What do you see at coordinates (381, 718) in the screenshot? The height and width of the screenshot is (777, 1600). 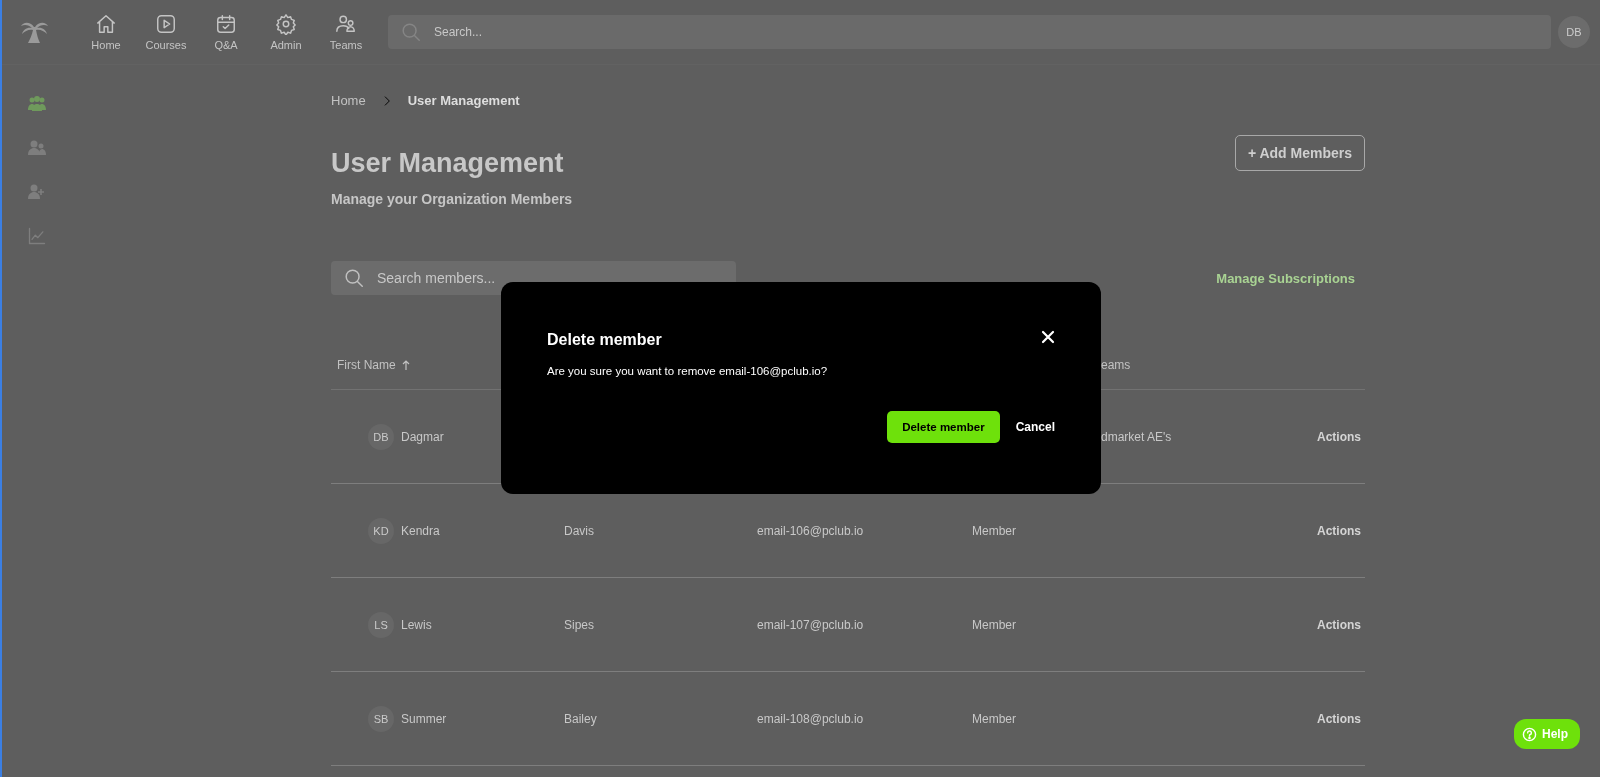 I see `initials-avatar: SB` at bounding box center [381, 718].